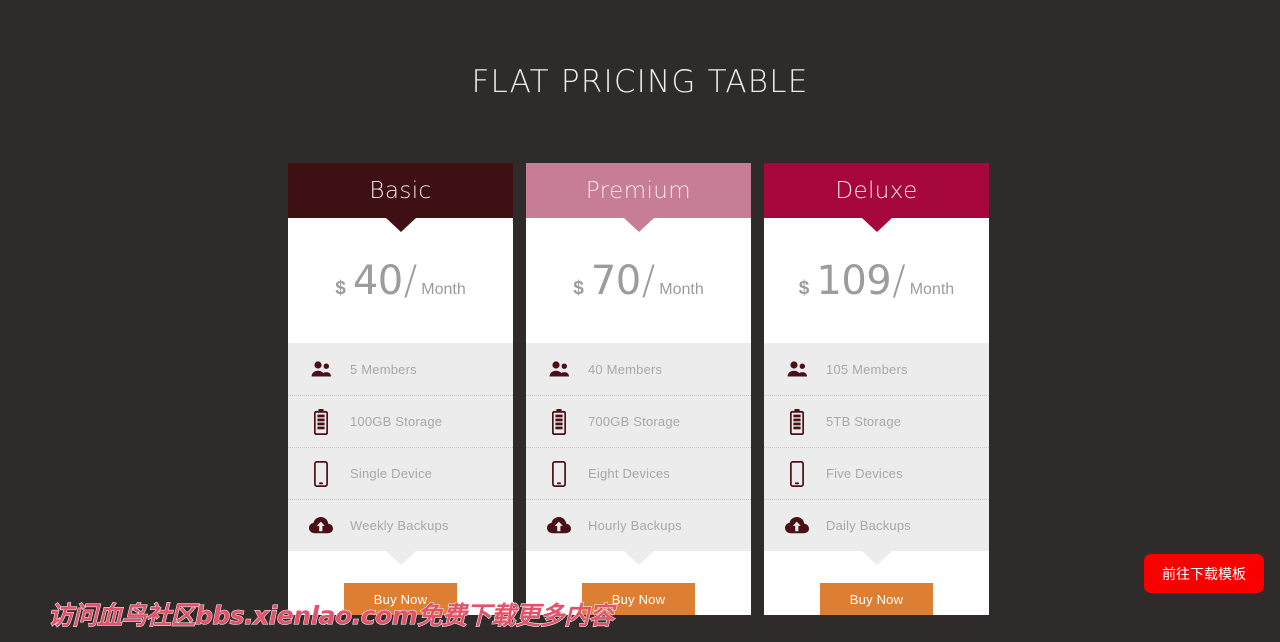 The width and height of the screenshot is (1280, 642). Describe the element at coordinates (867, 369) in the screenshot. I see `feature-label: 105 Members` at that location.